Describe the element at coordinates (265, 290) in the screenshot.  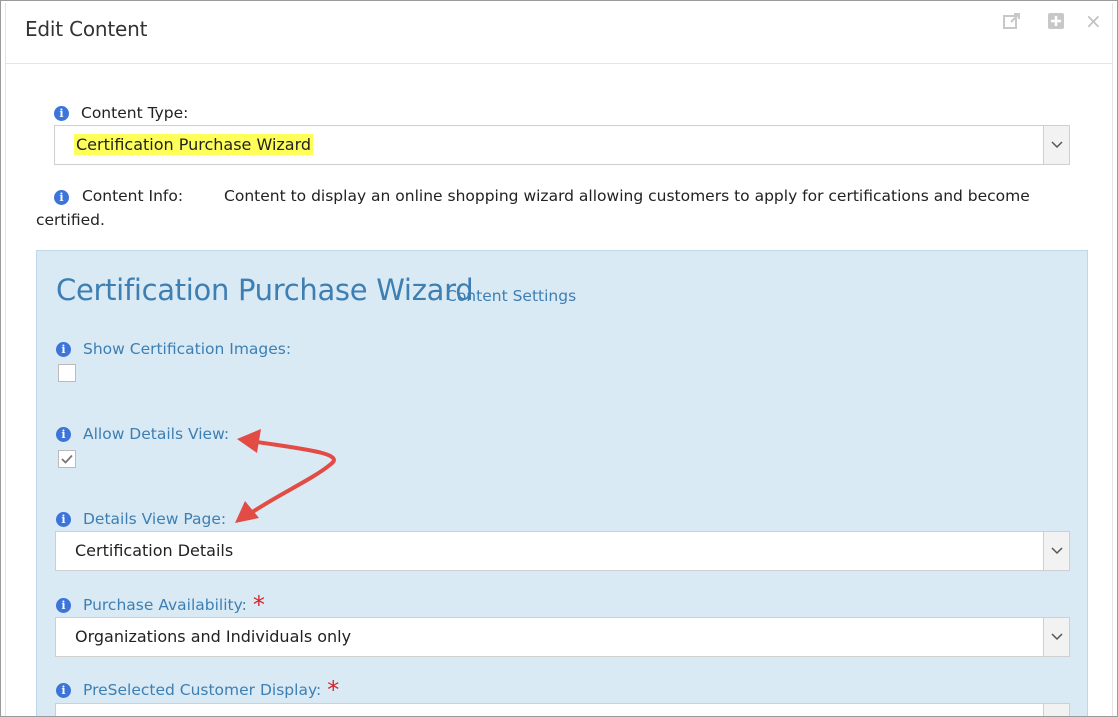
I see `panel-title: Certification Purchase Wizard` at that location.